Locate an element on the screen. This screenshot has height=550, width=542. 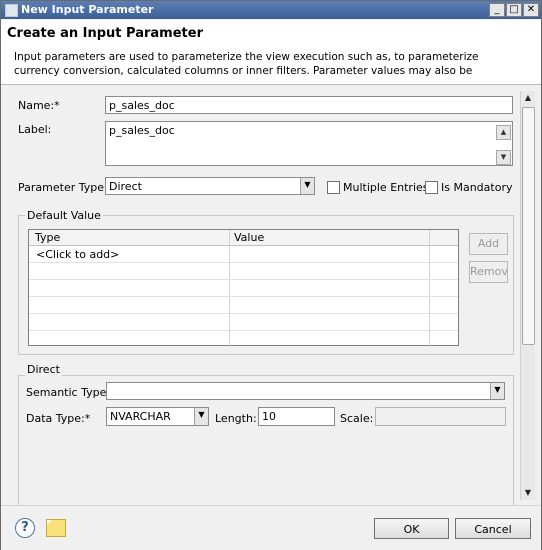
is-mandatory-label: Is Mandatory is located at coordinates (477, 187).